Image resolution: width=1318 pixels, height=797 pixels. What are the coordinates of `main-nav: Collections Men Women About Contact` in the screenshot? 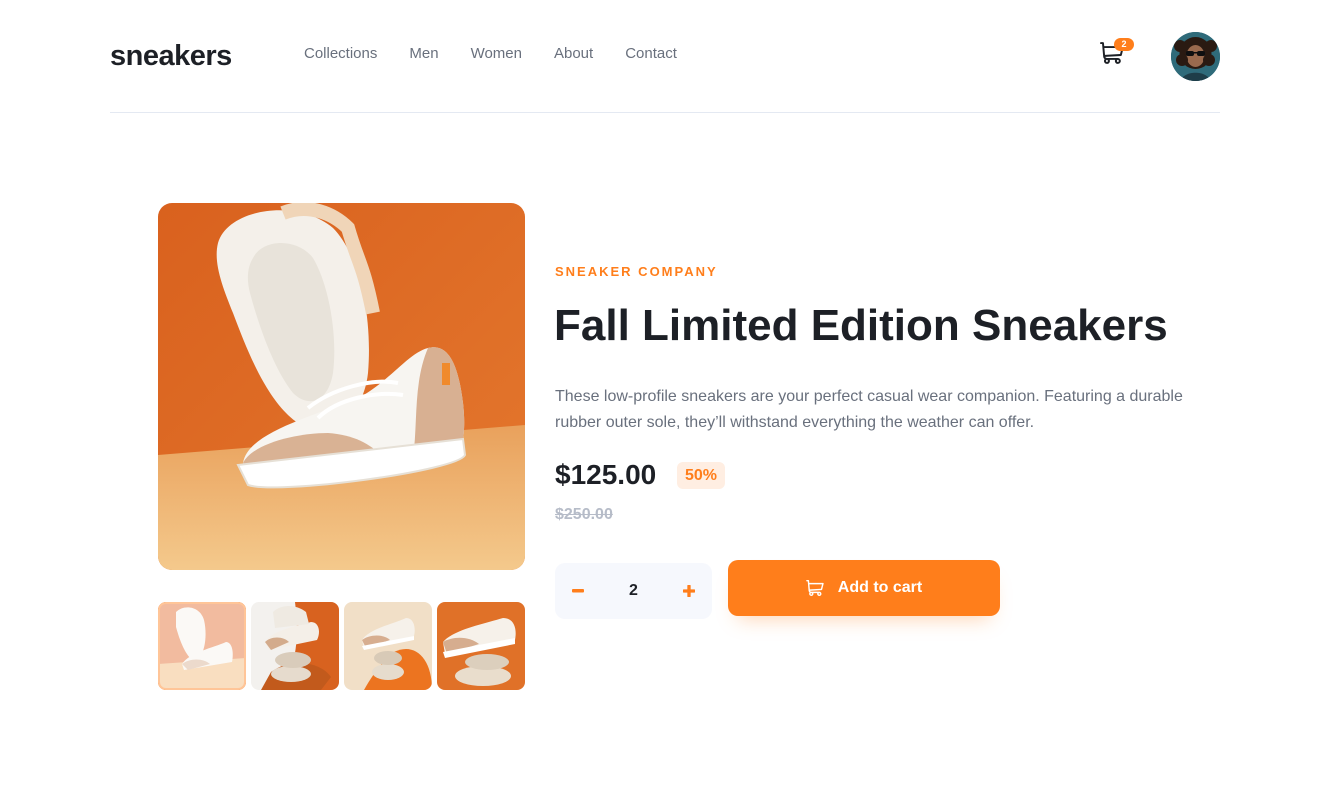 It's located at (506, 54).